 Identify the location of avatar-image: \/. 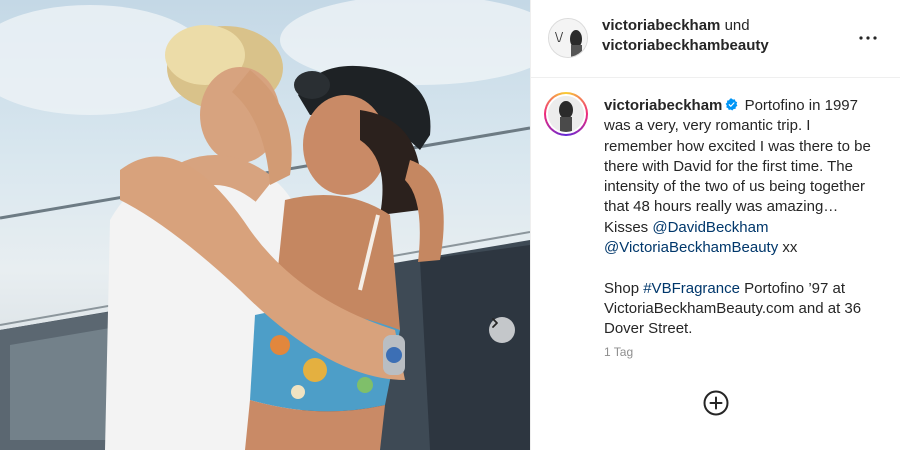
(568, 38).